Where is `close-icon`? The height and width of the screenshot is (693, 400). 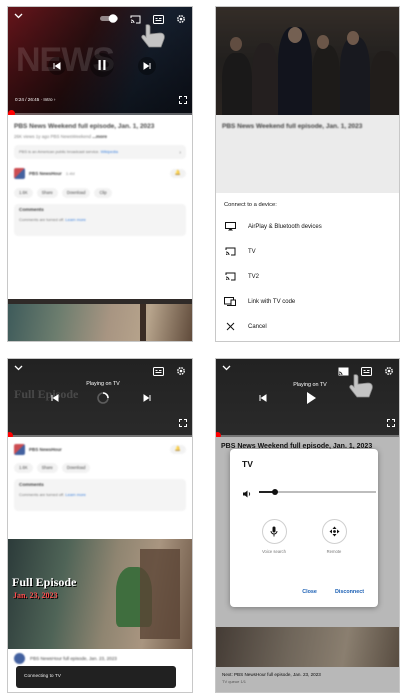 close-icon is located at coordinates (230, 326).